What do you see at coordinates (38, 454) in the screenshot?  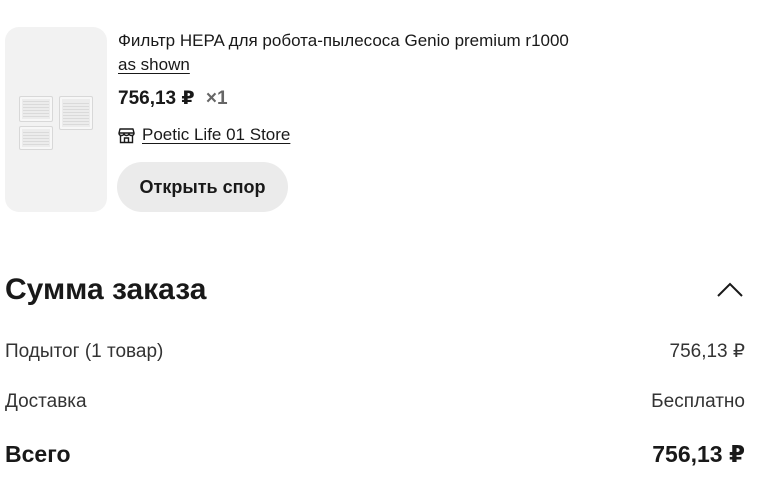 I see `total-label: Всего` at bounding box center [38, 454].